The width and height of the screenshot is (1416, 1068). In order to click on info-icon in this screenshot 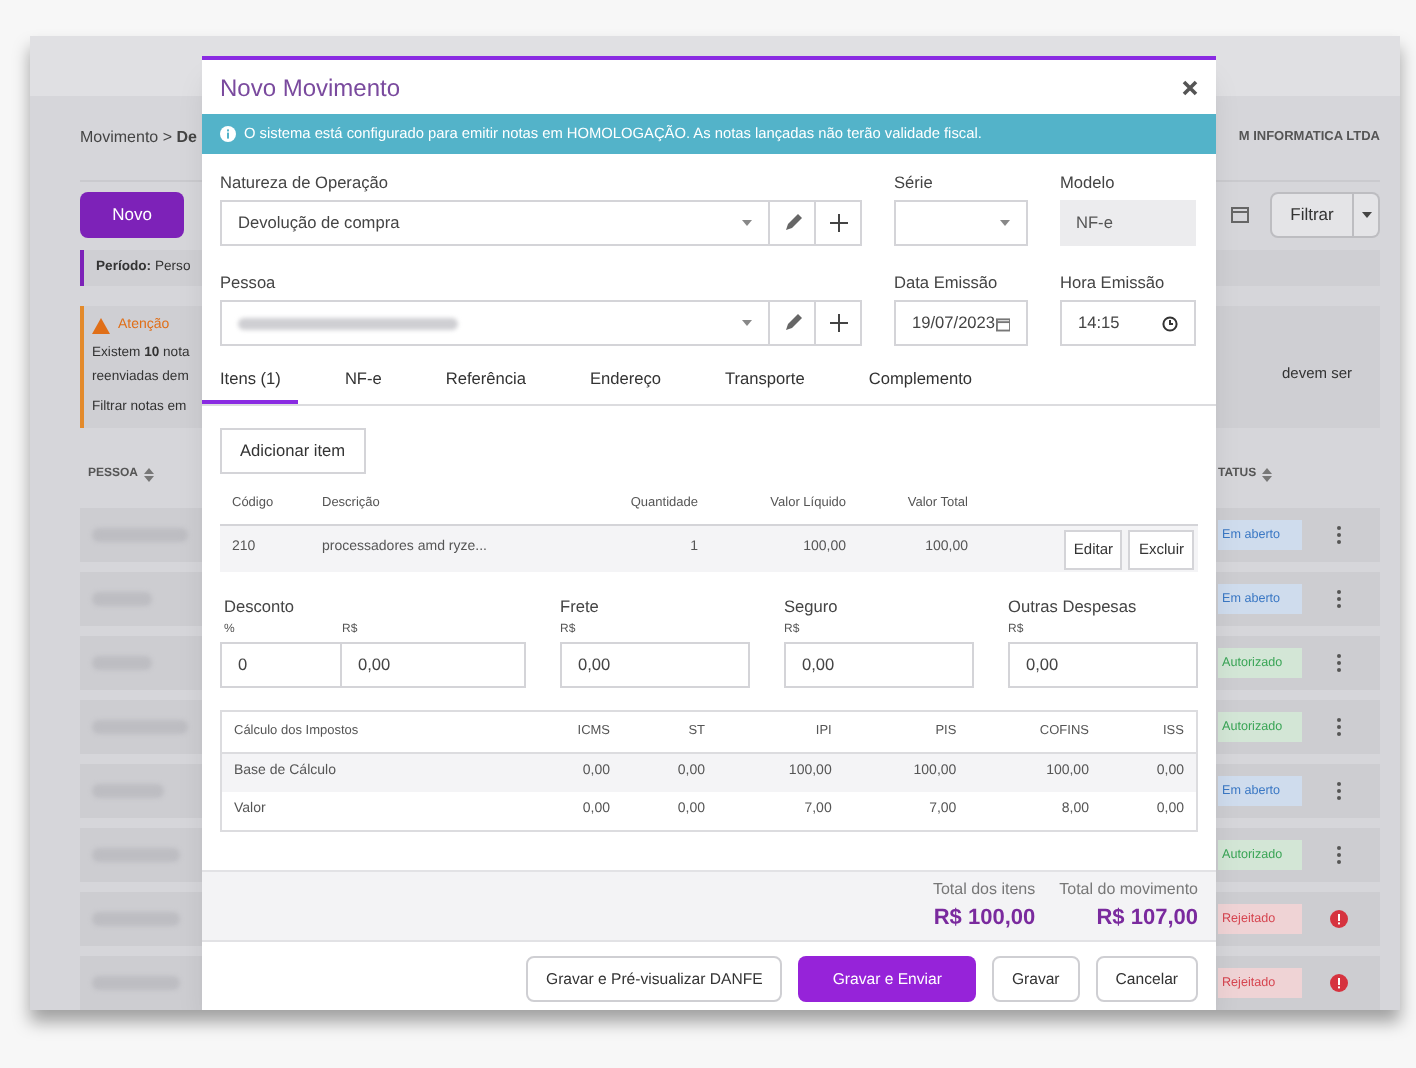, I will do `click(228, 134)`.